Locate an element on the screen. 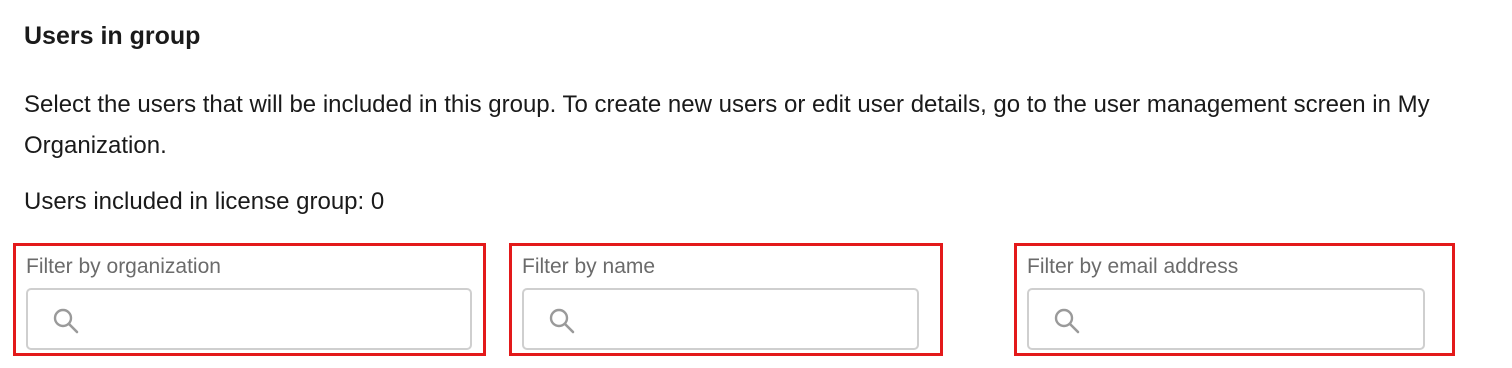  filter-name-field is located at coordinates (720, 319).